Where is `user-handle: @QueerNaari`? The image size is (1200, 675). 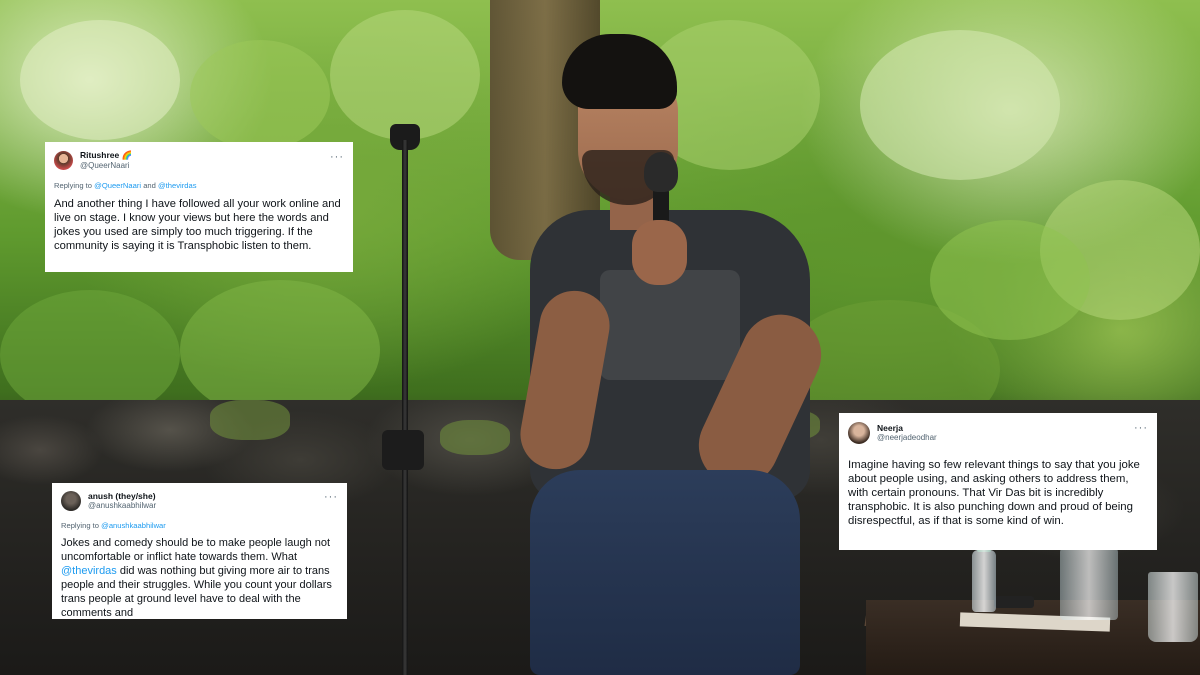 user-handle: @QueerNaari is located at coordinates (106, 165).